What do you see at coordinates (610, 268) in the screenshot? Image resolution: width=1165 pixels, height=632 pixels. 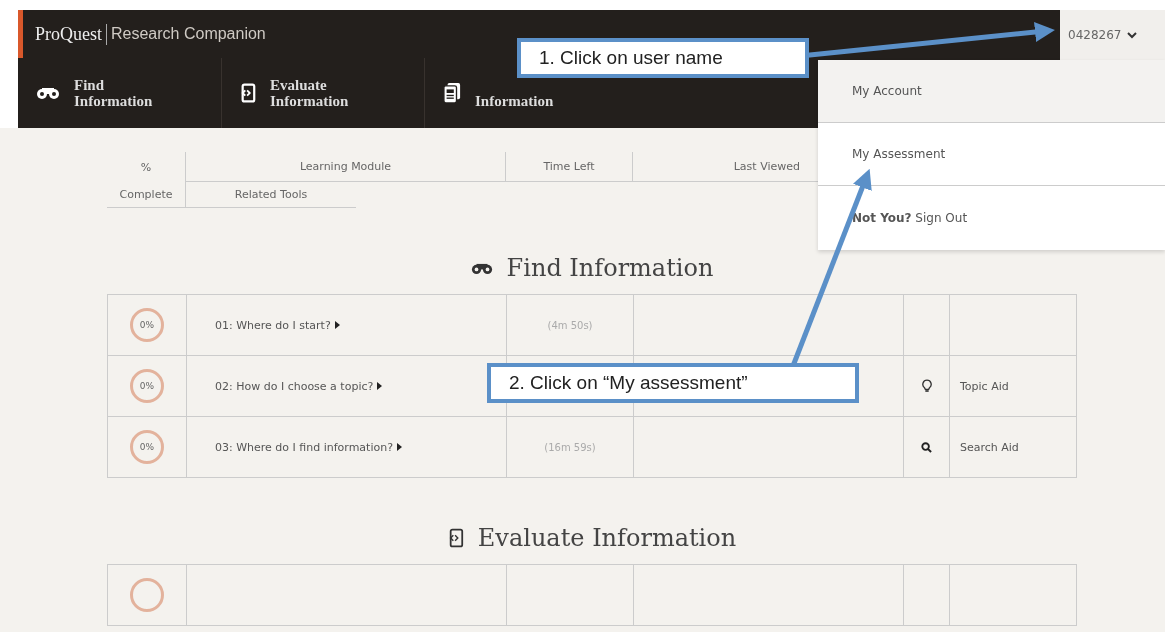 I see `section-title: Find Information` at bounding box center [610, 268].